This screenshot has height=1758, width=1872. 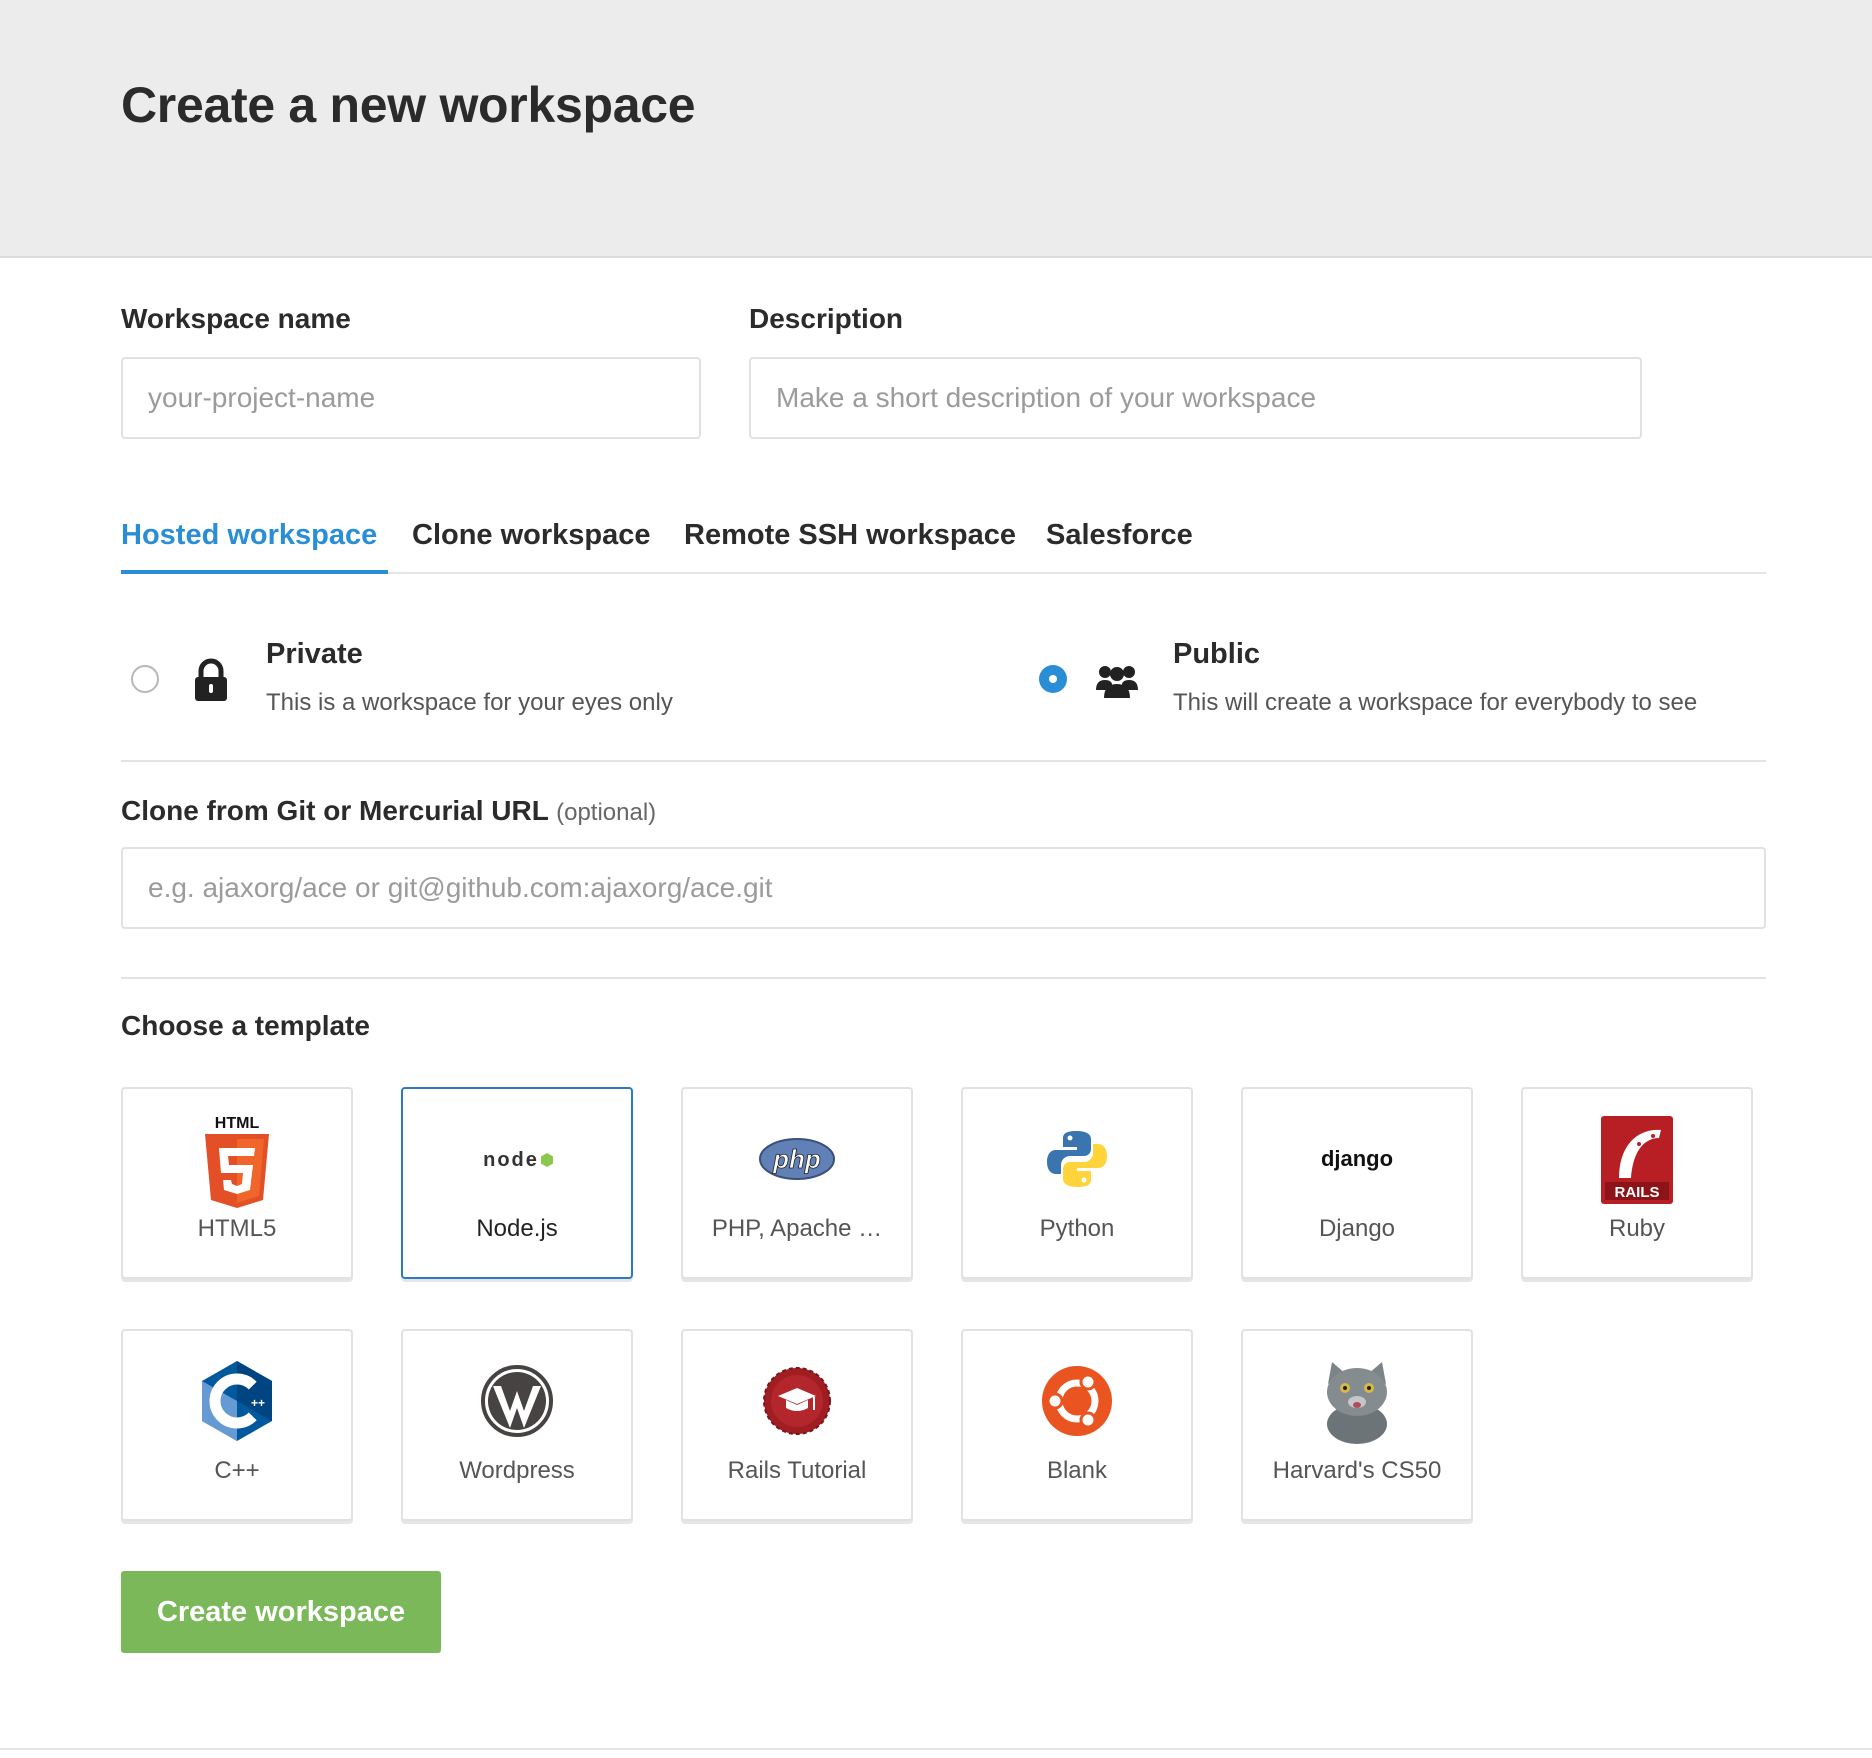 I want to click on description-label: Description, so click(x=826, y=318).